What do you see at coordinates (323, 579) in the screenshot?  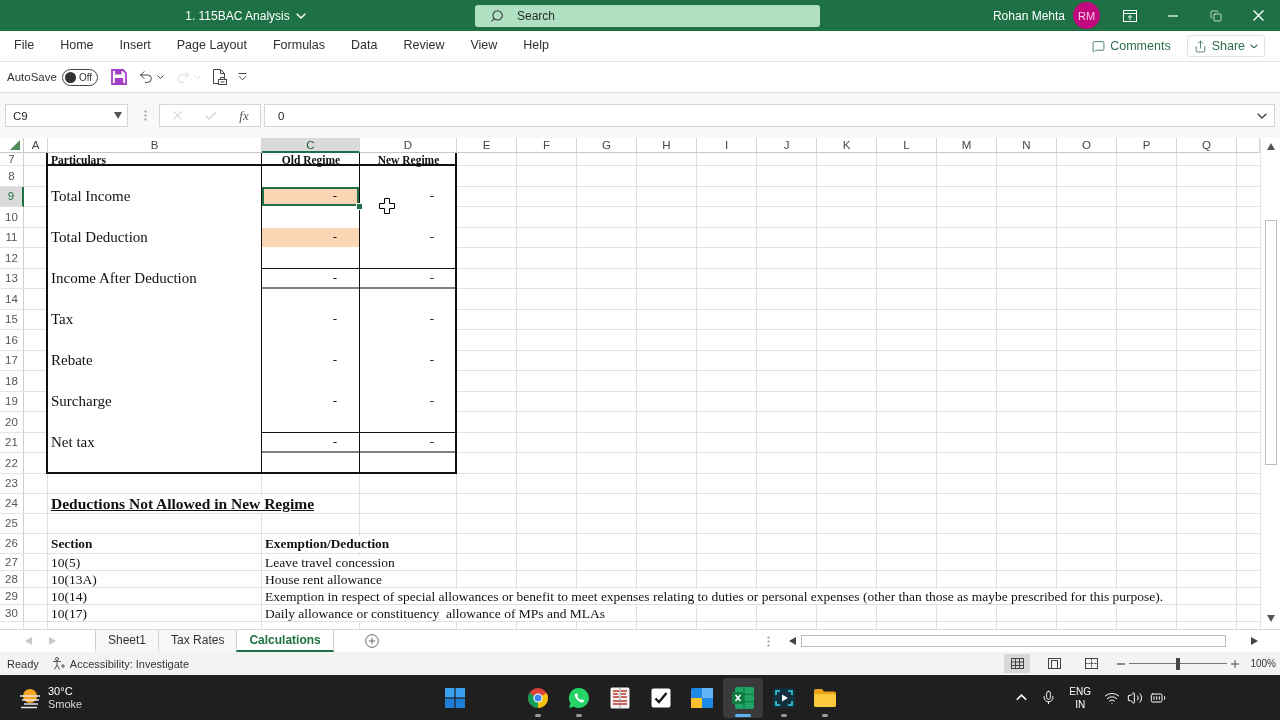 I see `exemption-description: House rent allowance` at bounding box center [323, 579].